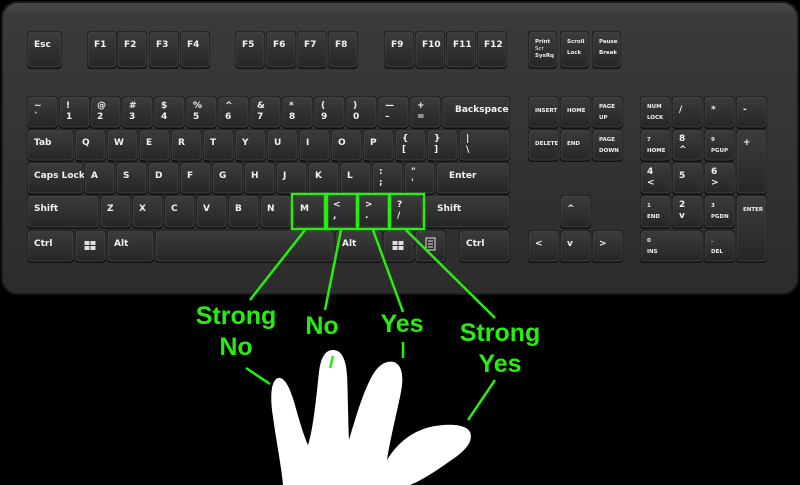  I want to click on label-yes-line1: Yes, so click(402, 324).